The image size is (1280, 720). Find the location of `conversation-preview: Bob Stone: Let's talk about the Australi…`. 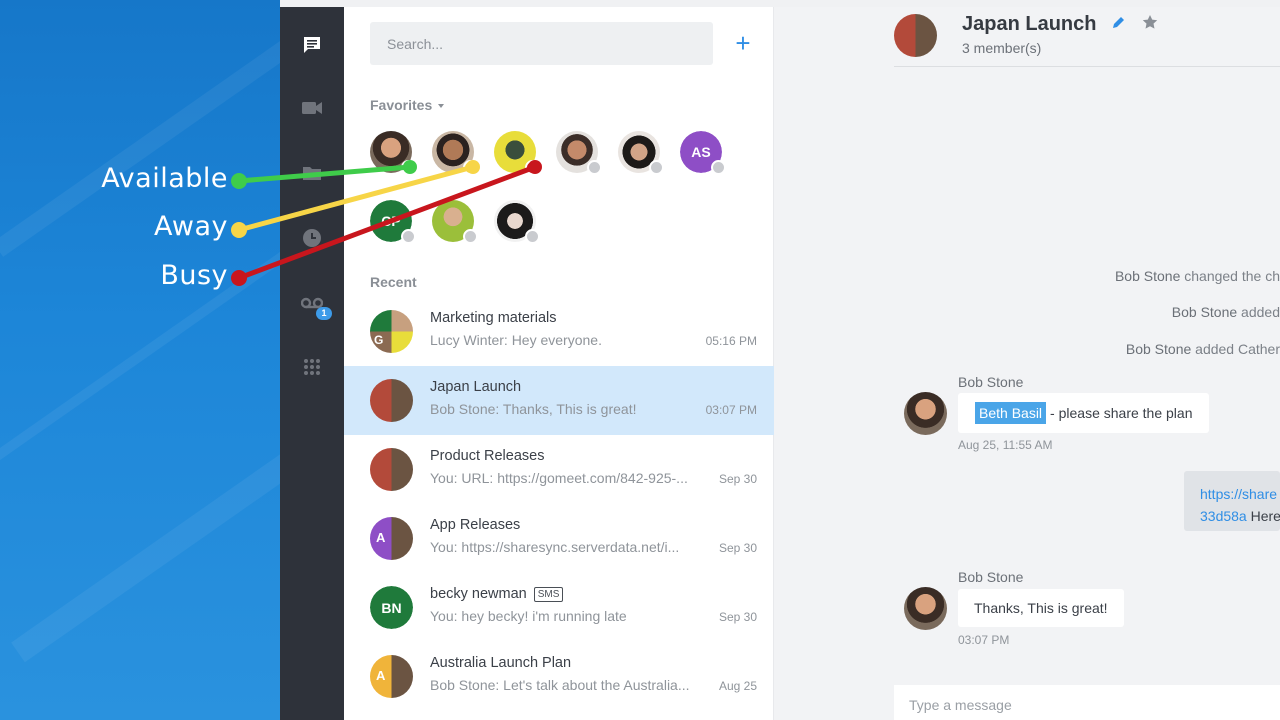

conversation-preview: Bob Stone: Let's talk about the Australi… is located at coordinates (560, 685).